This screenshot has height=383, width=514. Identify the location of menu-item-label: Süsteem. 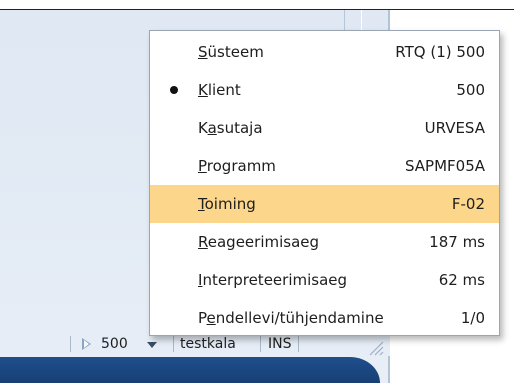
(231, 52).